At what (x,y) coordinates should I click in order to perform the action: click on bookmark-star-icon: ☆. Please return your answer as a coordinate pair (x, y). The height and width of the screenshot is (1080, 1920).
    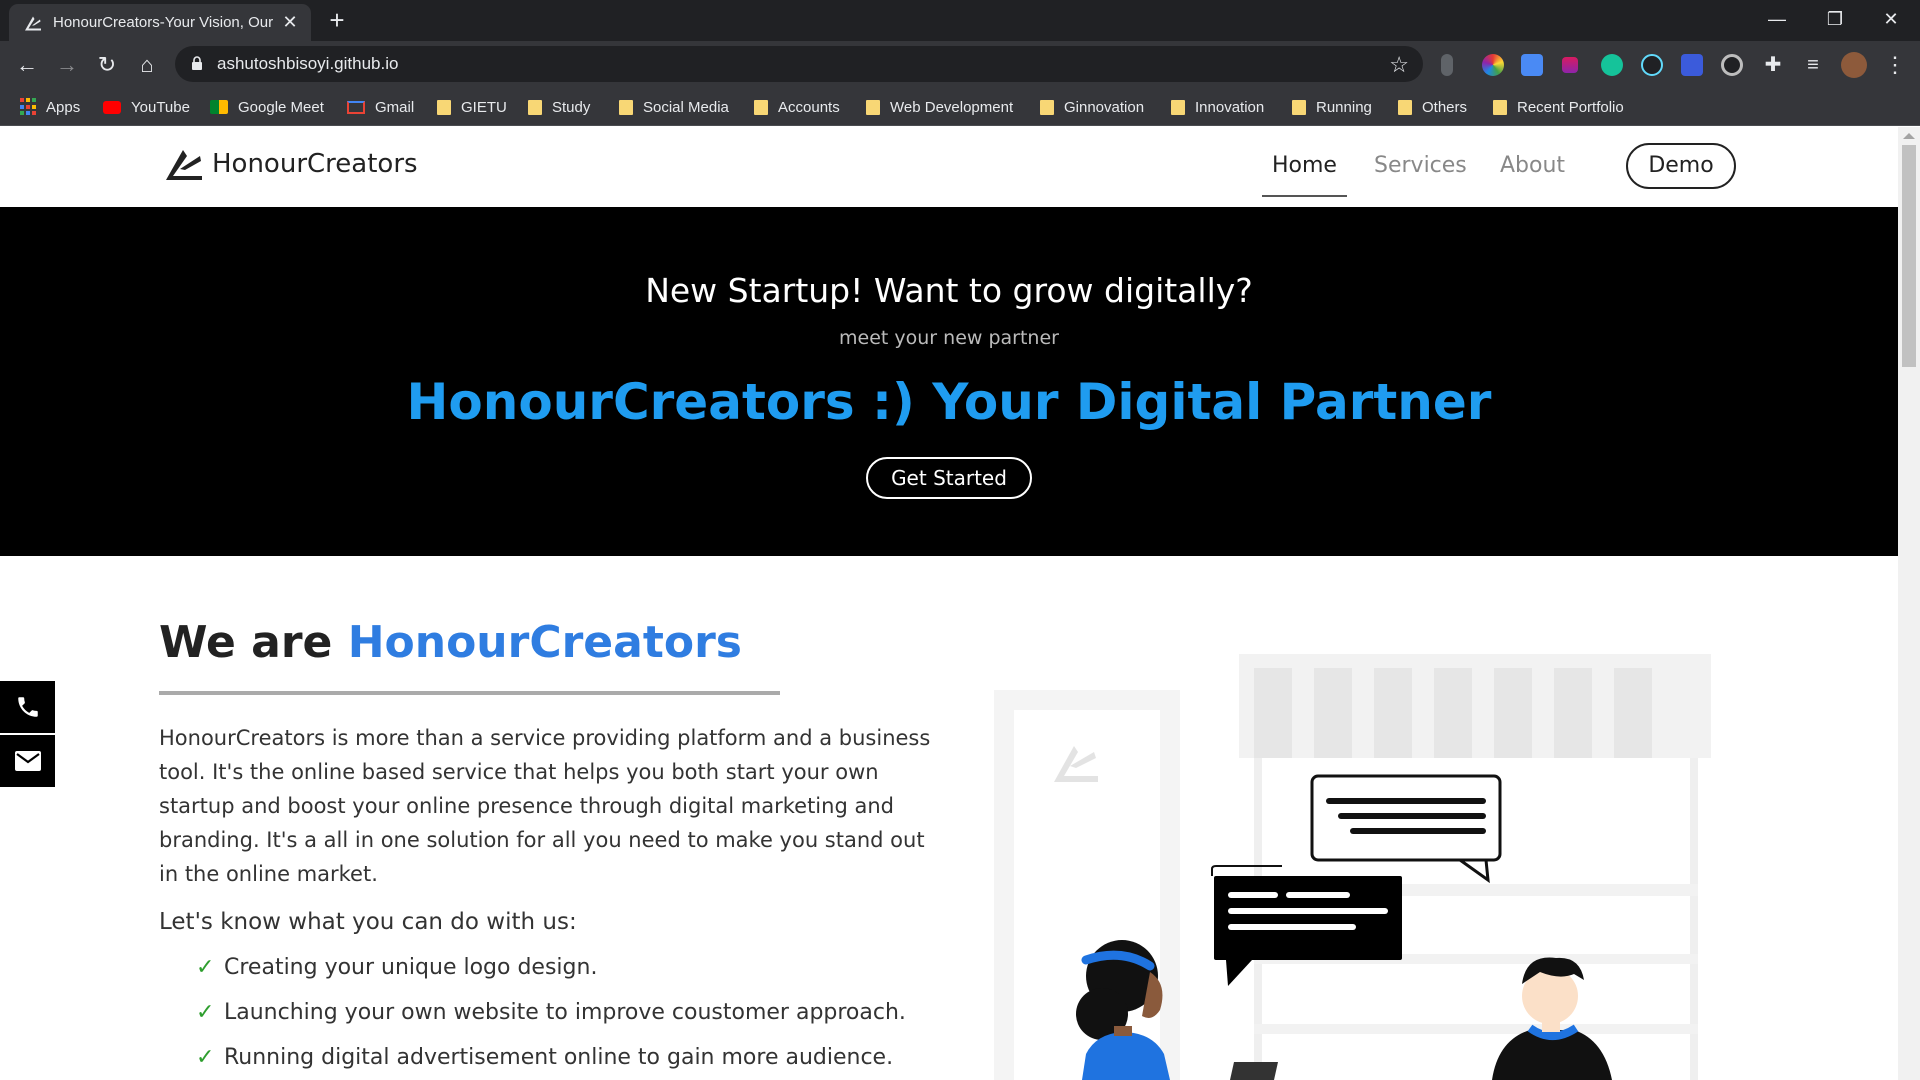
    Looking at the image, I should click on (1399, 65).